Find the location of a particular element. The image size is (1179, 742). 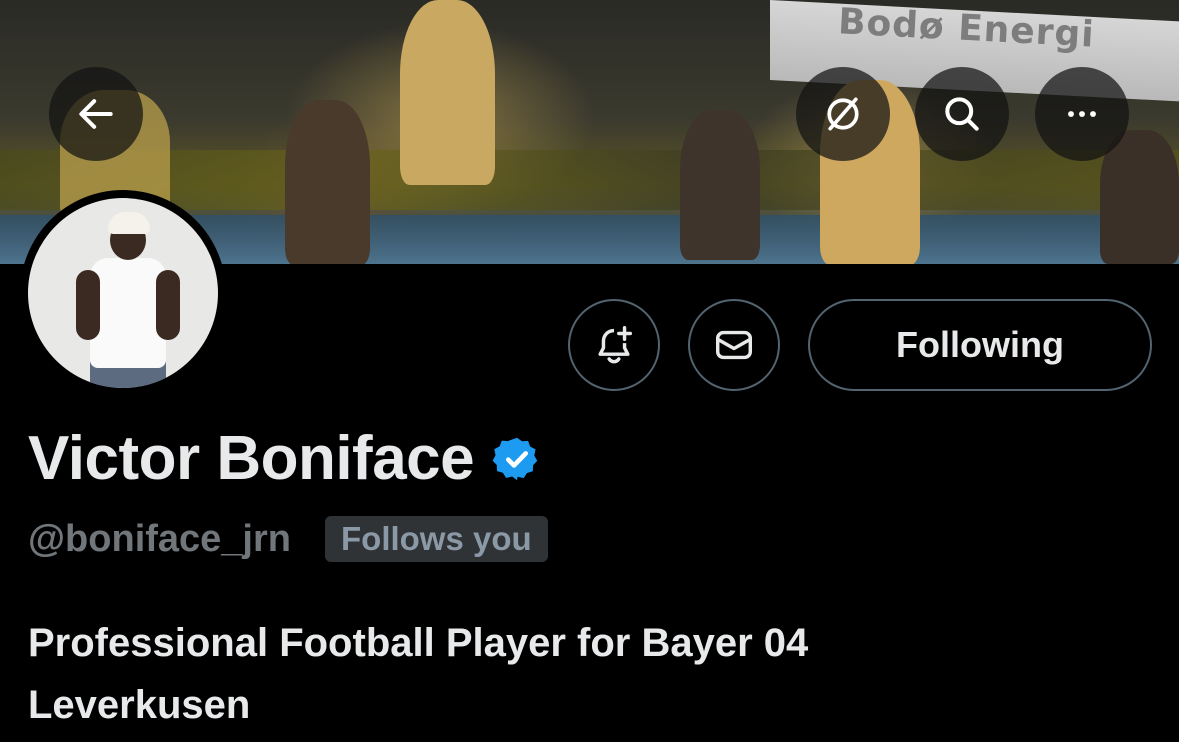

arrow-left-icon is located at coordinates (96, 114).